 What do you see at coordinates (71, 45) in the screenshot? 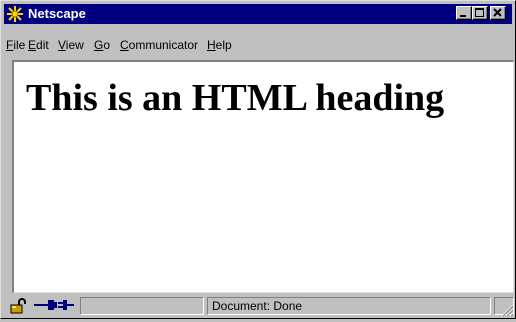
I see `menu-view: View` at bounding box center [71, 45].